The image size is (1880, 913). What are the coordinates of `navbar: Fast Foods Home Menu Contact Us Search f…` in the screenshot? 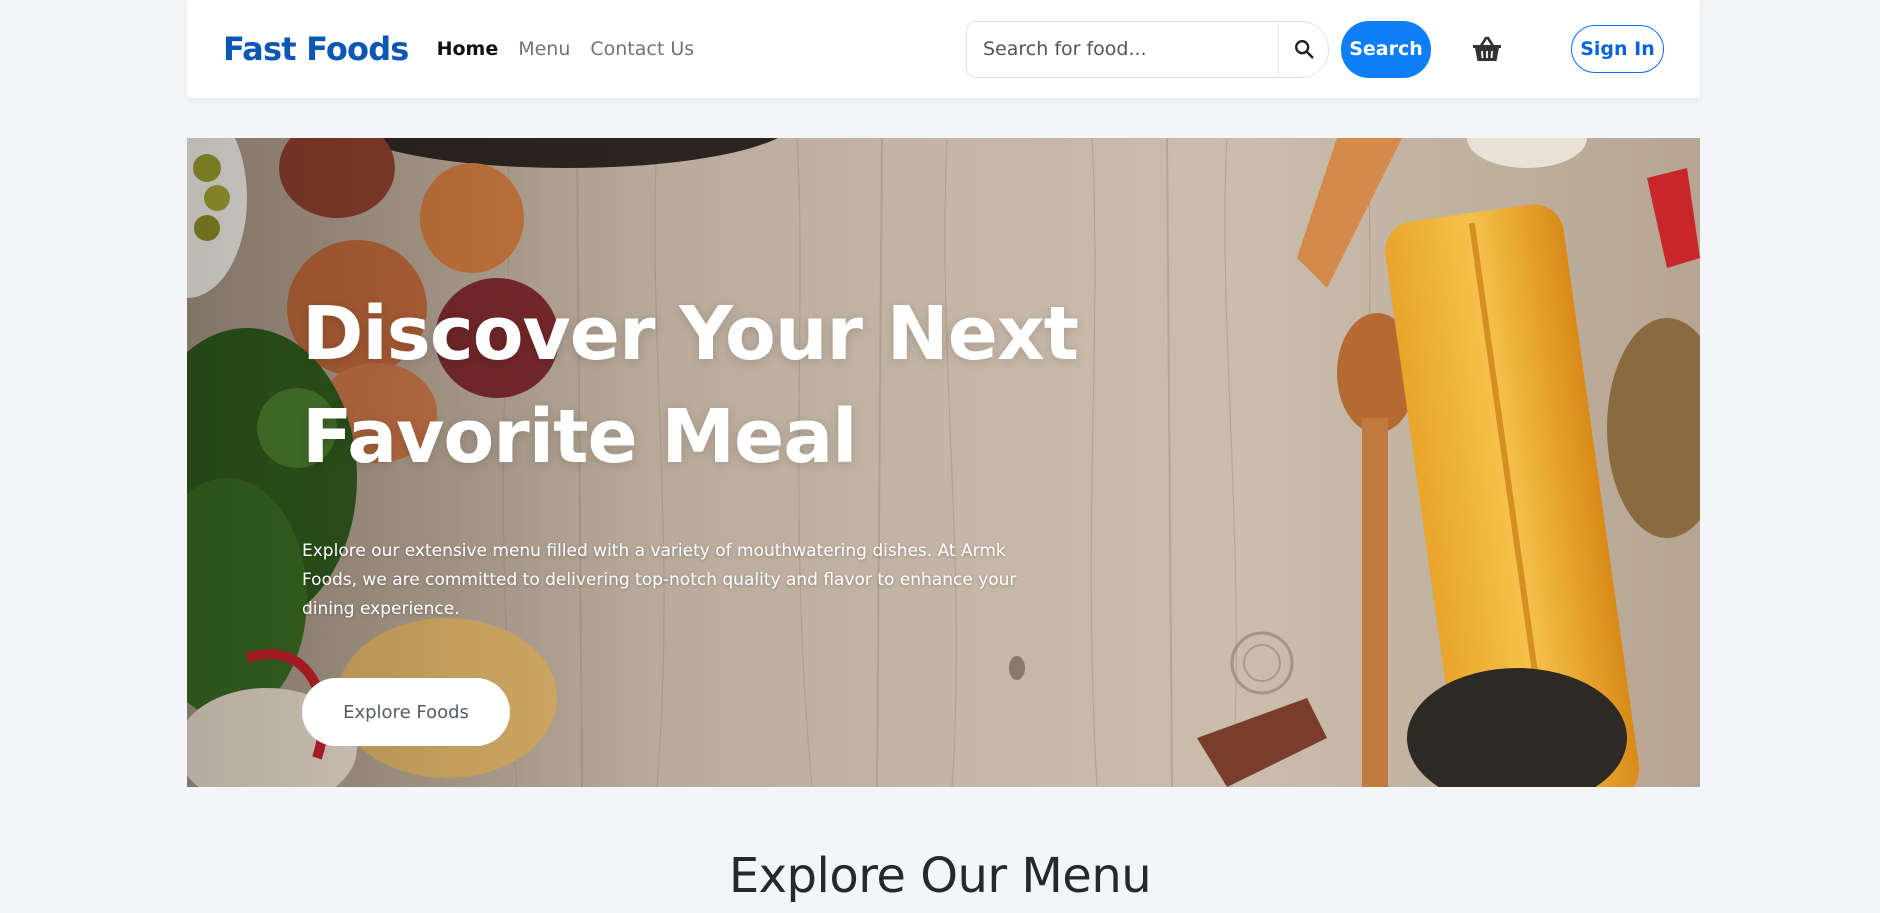 It's located at (943, 49).